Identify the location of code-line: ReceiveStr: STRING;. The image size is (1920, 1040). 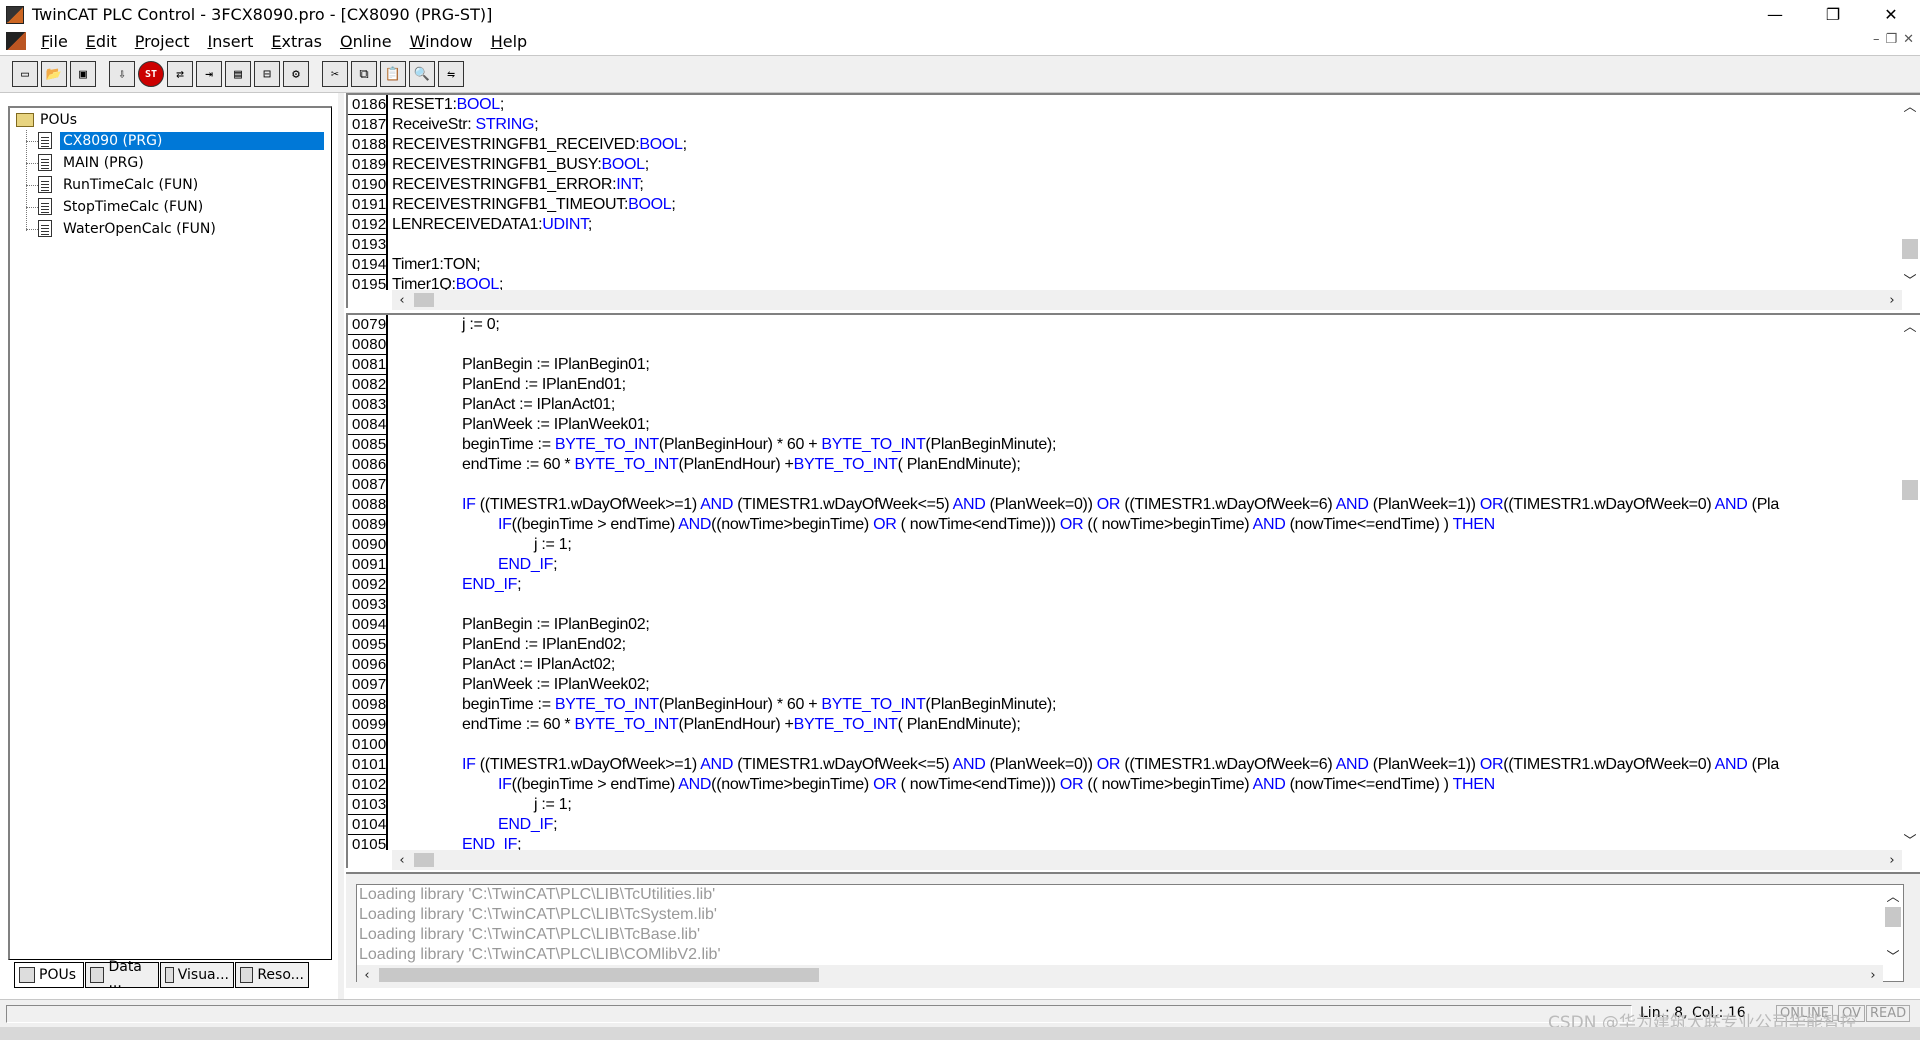
(1145, 125).